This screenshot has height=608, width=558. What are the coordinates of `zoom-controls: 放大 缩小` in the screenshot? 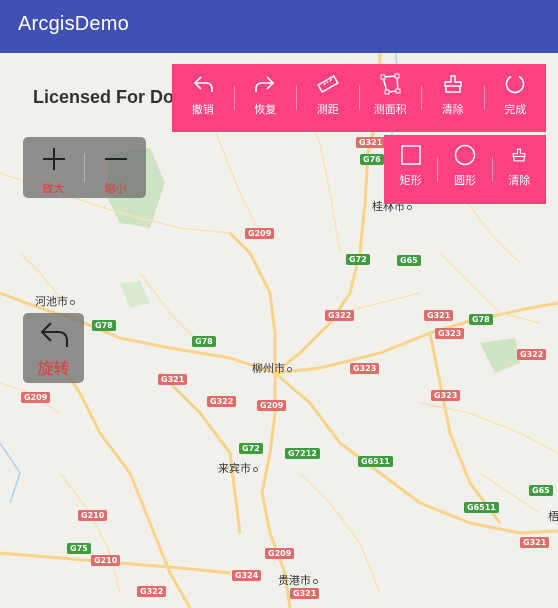 It's located at (84, 167).